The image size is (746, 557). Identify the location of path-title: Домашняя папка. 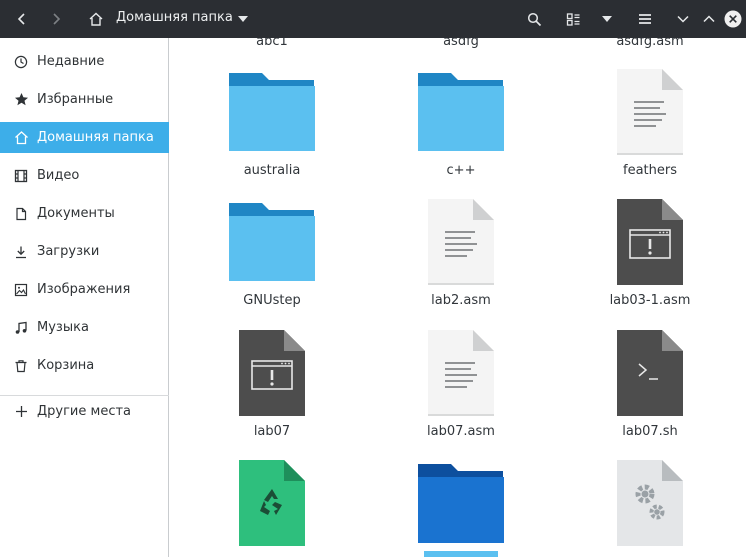
(174, 17).